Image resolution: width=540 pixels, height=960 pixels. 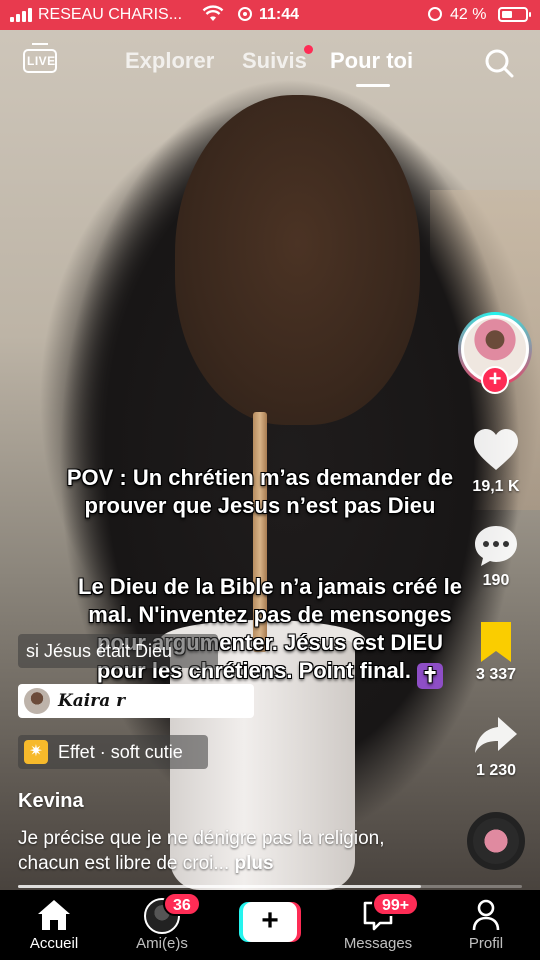 I want to click on nav-home: Accueil, so click(x=54, y=925).